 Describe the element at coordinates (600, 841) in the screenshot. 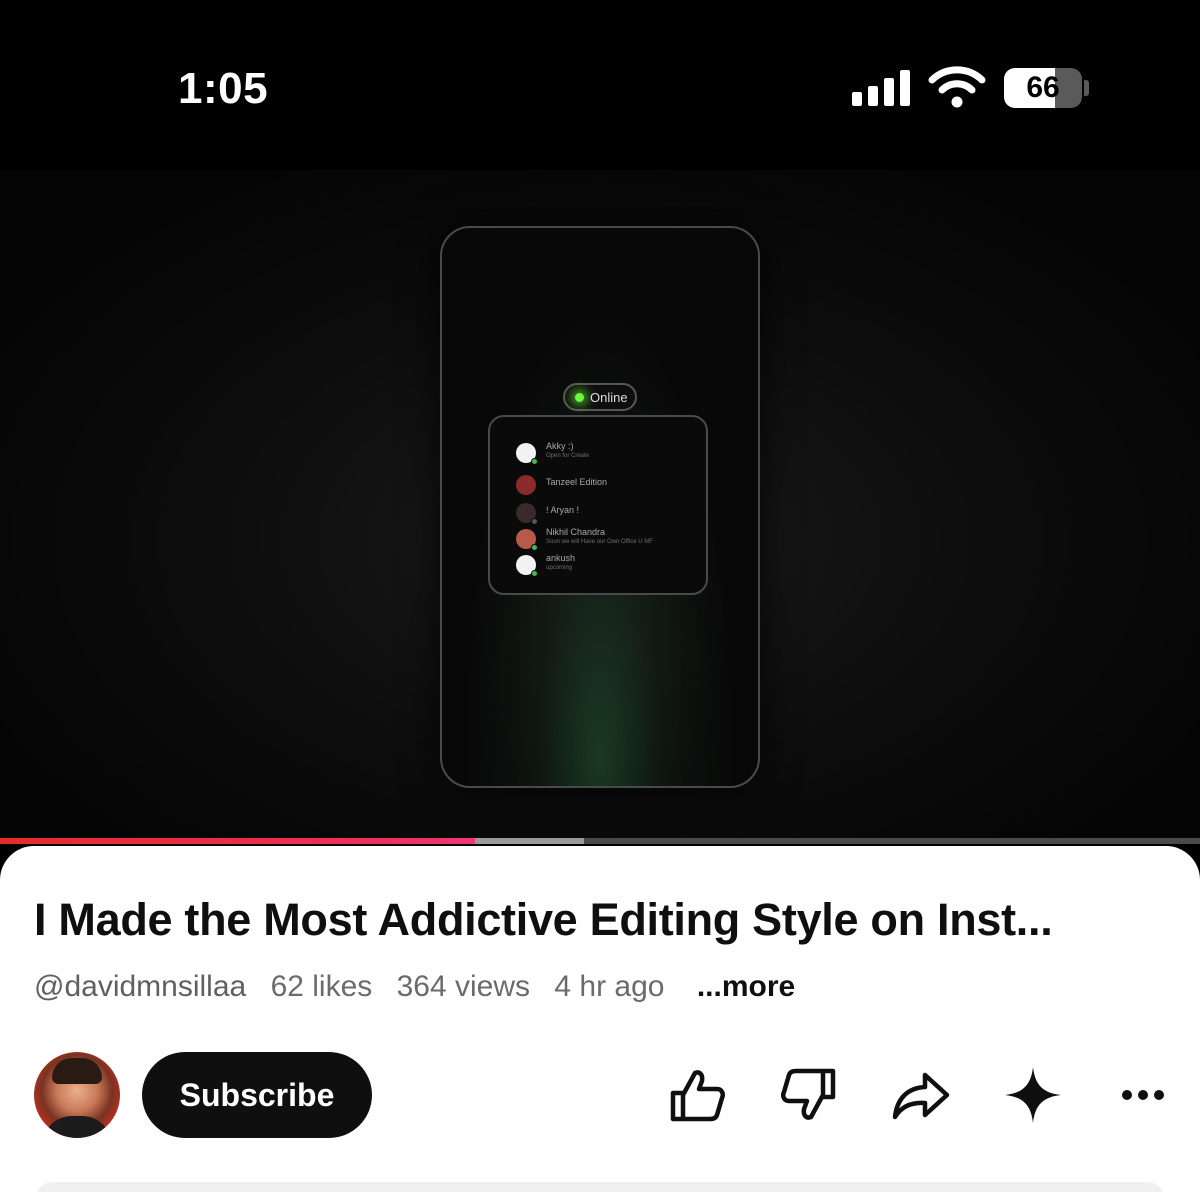

I see `video-progress-bar` at that location.